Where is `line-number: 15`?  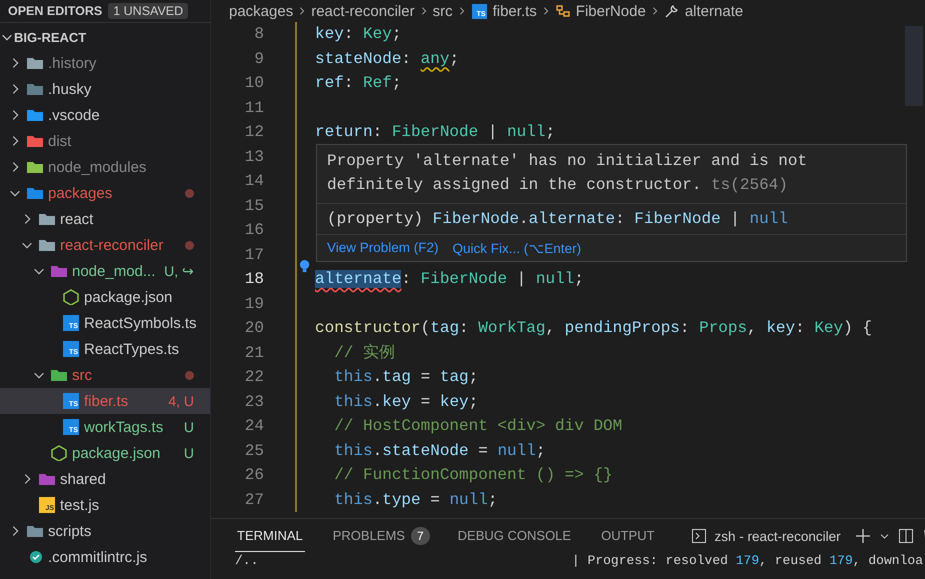
line-number: 15 is located at coordinates (254, 206).